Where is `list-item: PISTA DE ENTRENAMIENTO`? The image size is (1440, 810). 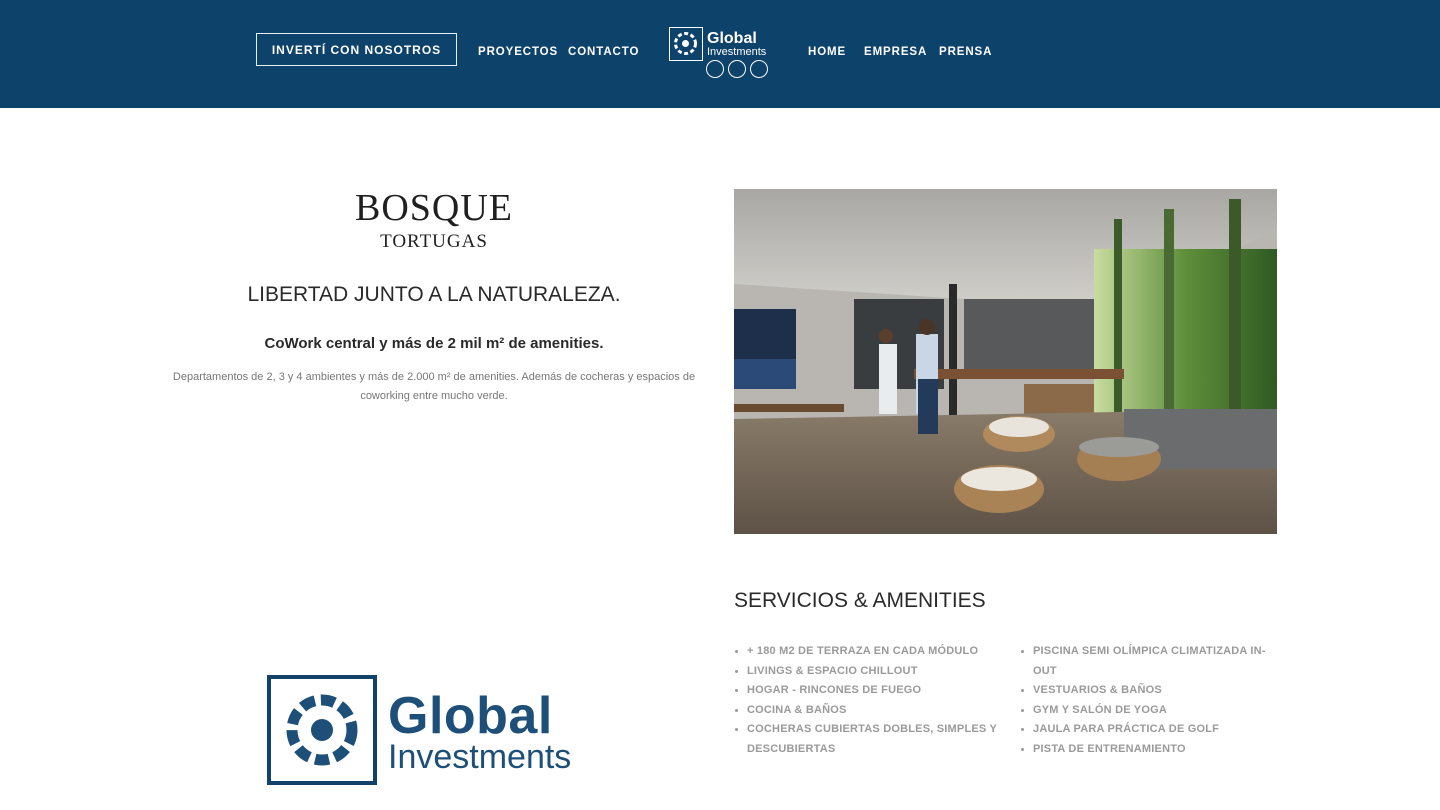
list-item: PISTA DE ENTRENAMIENTO is located at coordinates (1150, 750).